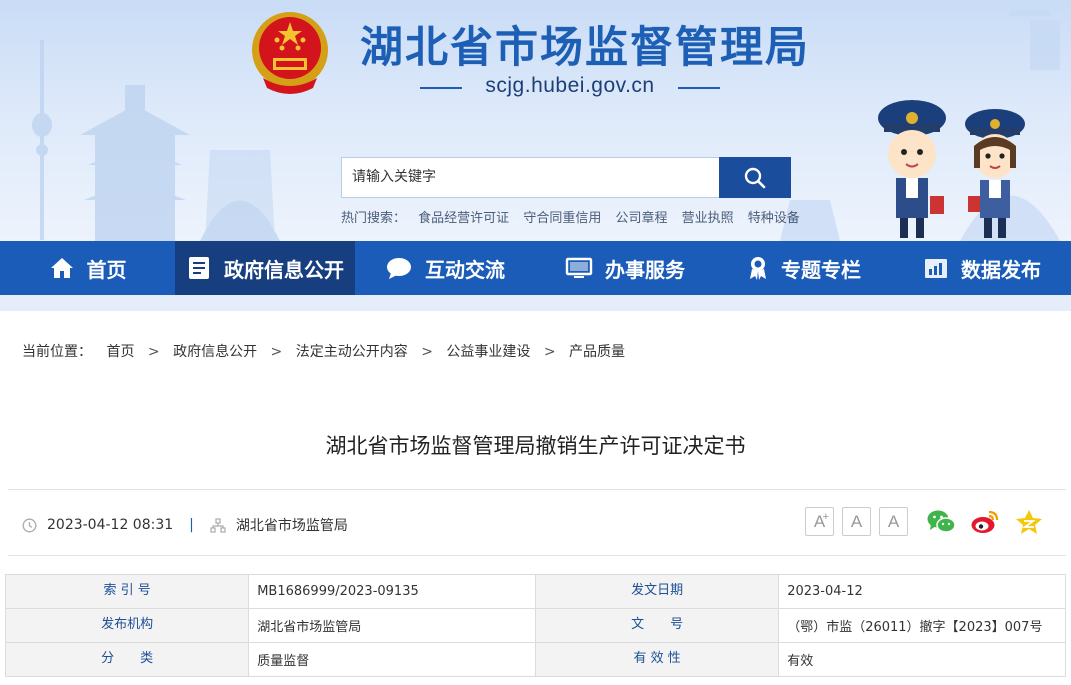  Describe the element at coordinates (951, 169) in the screenshot. I see `mascot-illustration` at that location.